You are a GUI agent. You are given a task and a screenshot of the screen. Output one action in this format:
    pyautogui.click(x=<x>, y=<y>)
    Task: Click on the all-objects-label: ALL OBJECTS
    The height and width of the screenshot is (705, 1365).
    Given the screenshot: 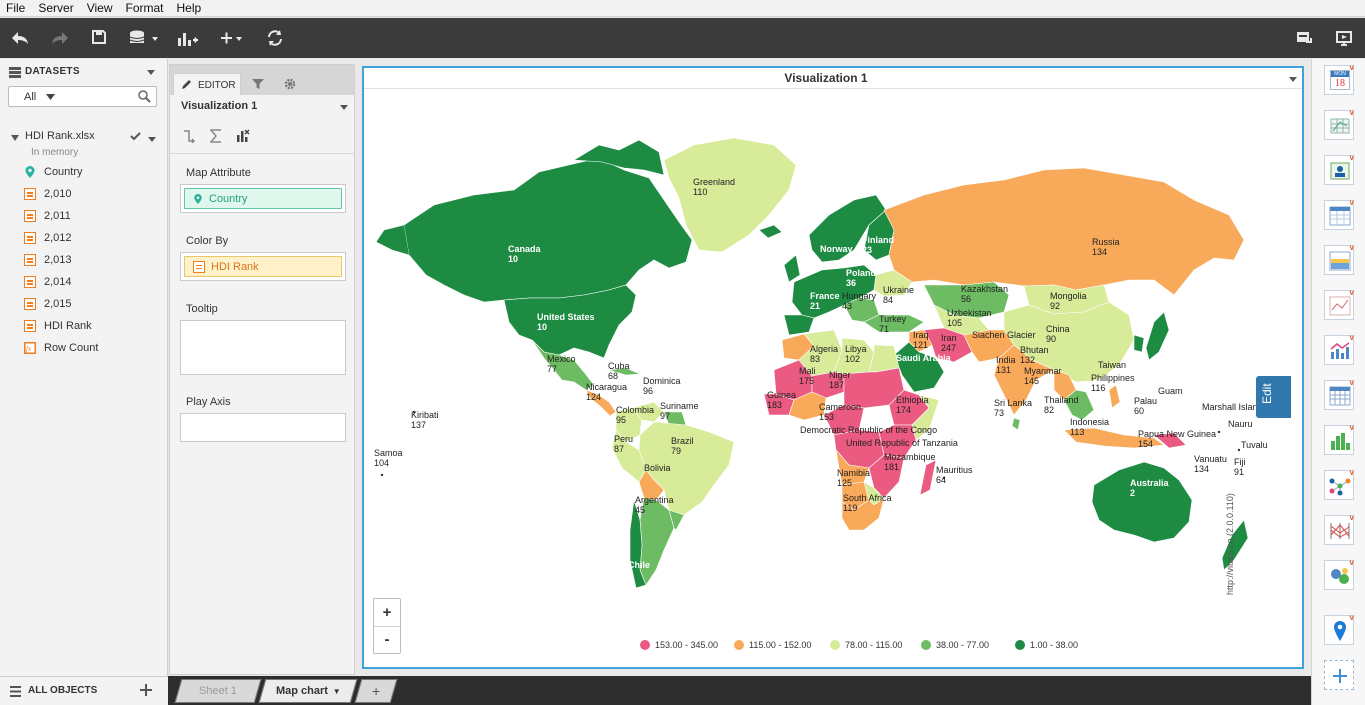 What is the action you would take?
    pyautogui.click(x=62, y=690)
    